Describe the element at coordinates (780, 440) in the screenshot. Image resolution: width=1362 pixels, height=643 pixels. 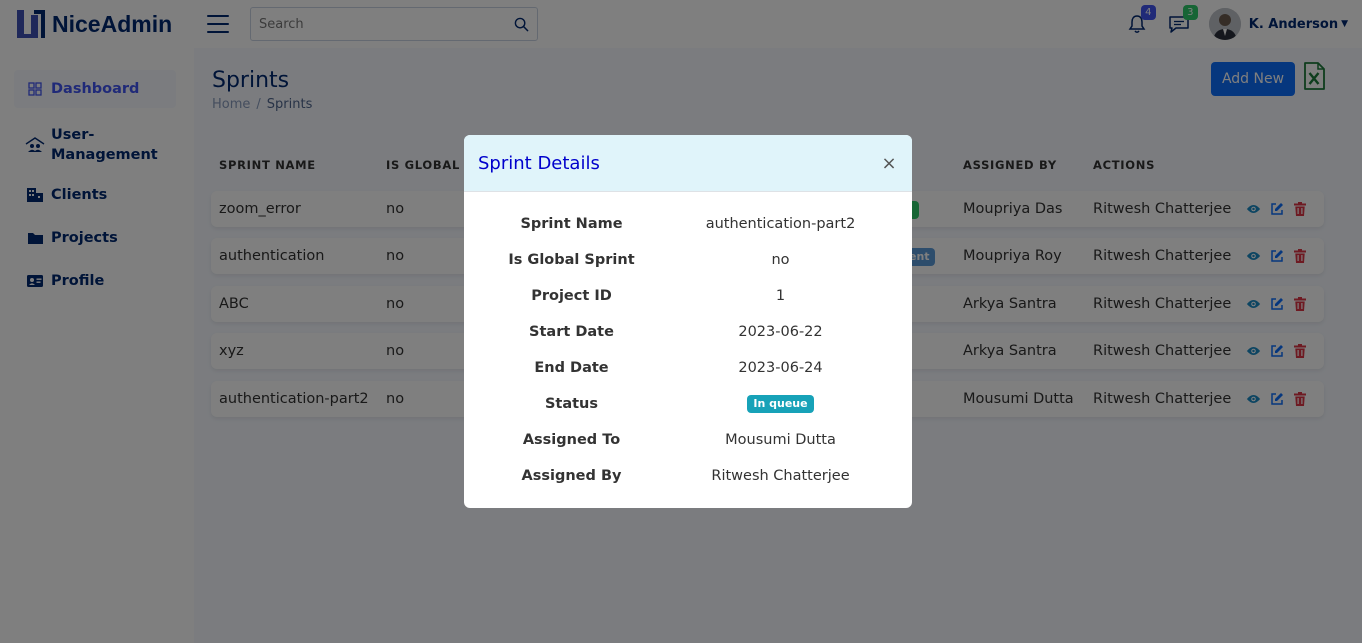
I see `detail-value: Mousumi Dutta` at that location.